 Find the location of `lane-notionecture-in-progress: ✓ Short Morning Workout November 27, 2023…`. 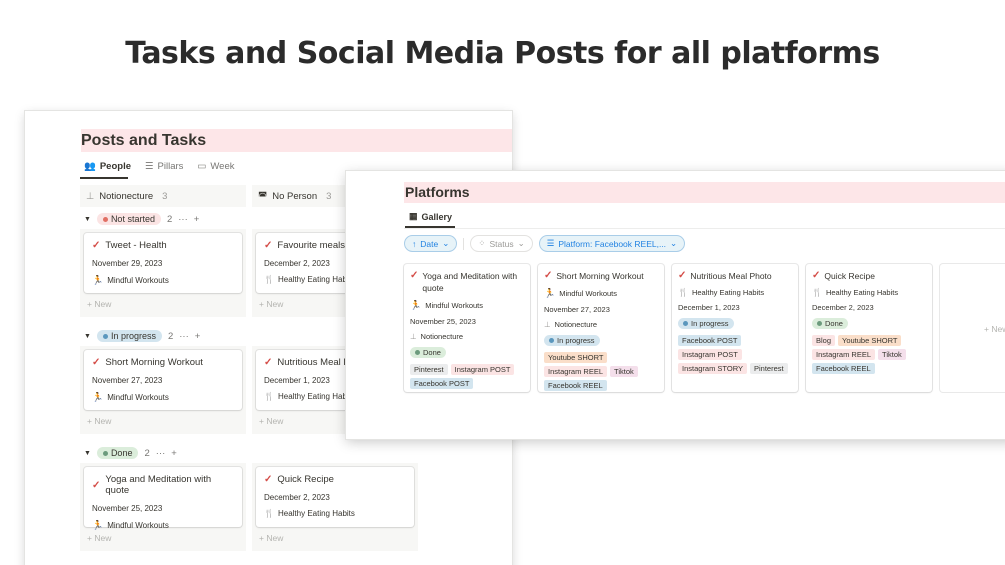

lane-notionecture-in-progress: ✓ Short Morning Workout November 27, 2023… is located at coordinates (163, 390).